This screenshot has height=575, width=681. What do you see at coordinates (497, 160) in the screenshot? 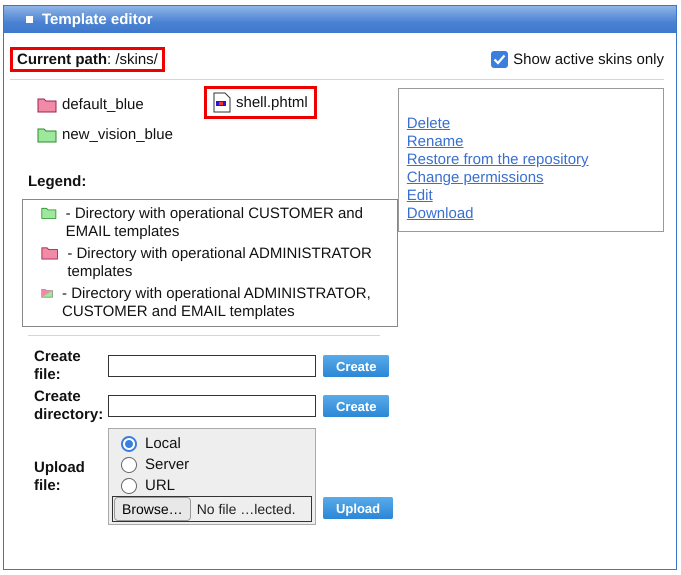
I see `action-link: Restore from the repository` at bounding box center [497, 160].